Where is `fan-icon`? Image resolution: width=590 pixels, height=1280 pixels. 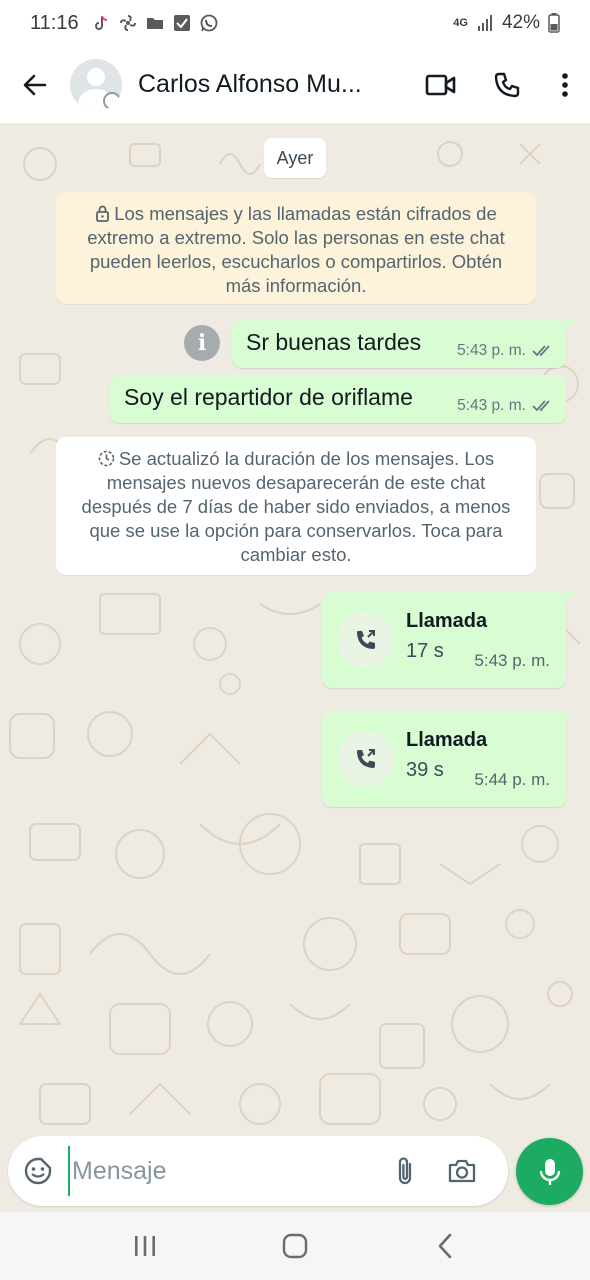
fan-icon is located at coordinates (127, 23).